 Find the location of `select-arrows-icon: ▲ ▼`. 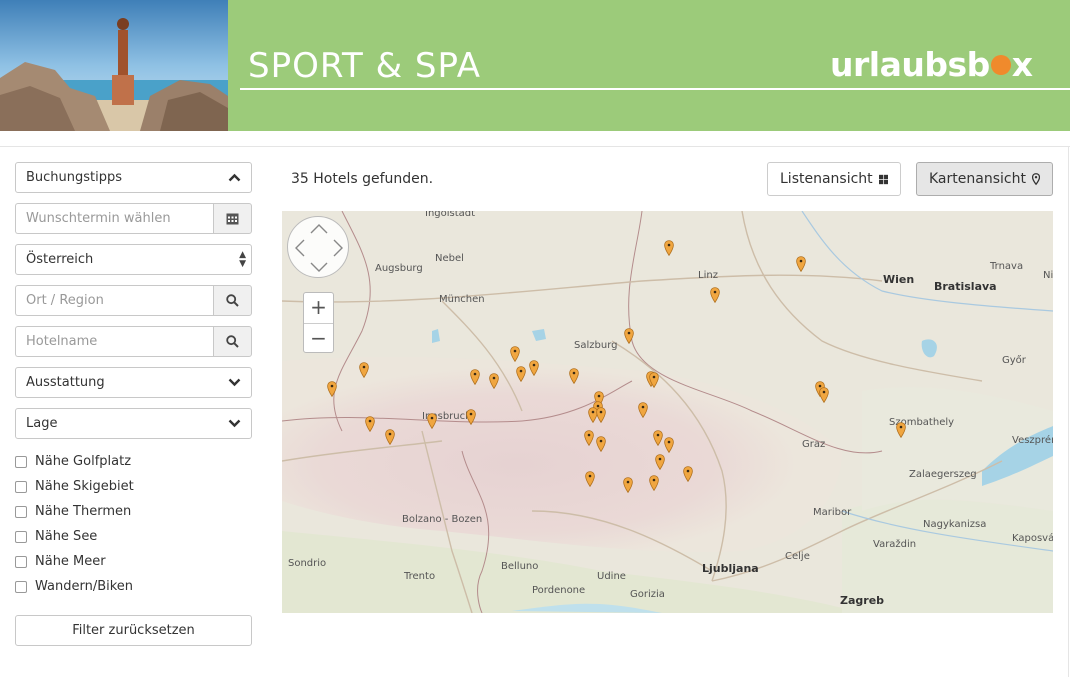

select-arrows-icon: ▲ ▼ is located at coordinates (242, 259).